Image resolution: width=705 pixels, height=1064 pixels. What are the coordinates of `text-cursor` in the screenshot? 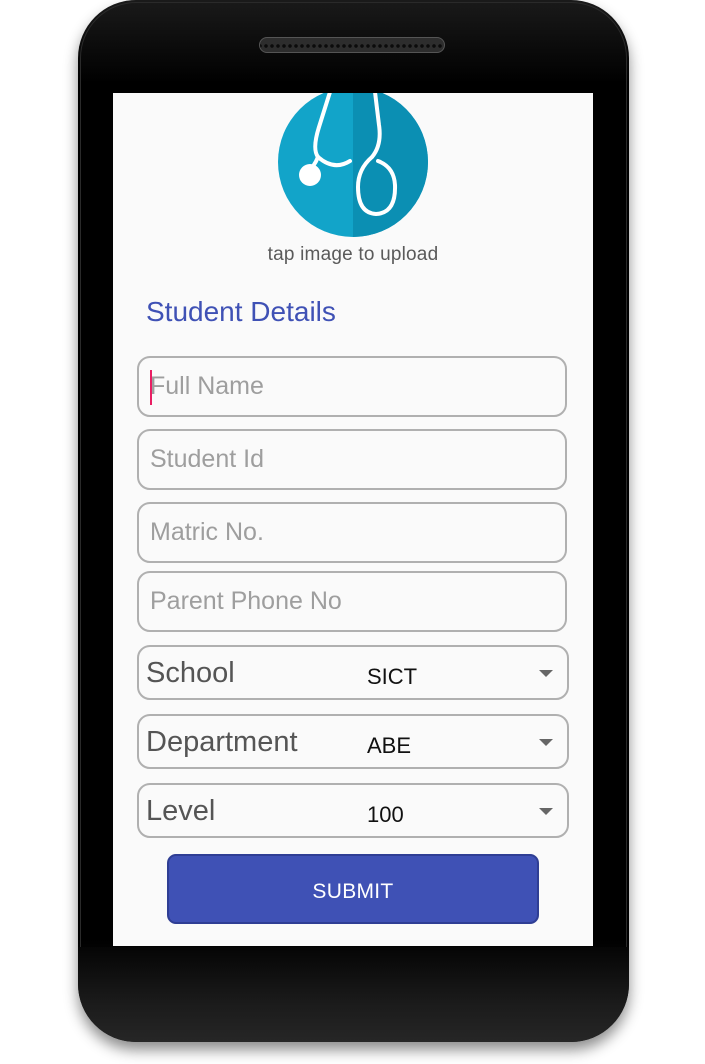 It's located at (151, 387).